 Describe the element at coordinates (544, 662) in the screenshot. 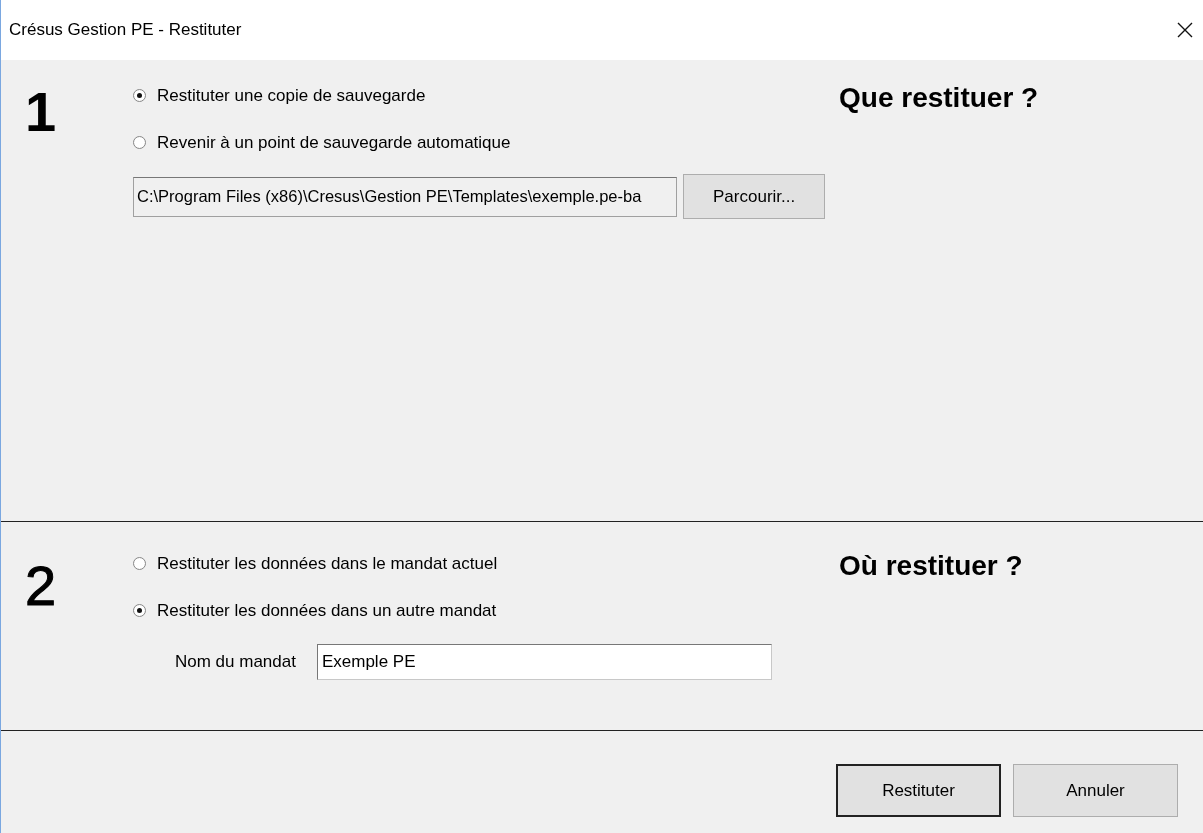

I see `name-field: Exemple PE` at that location.